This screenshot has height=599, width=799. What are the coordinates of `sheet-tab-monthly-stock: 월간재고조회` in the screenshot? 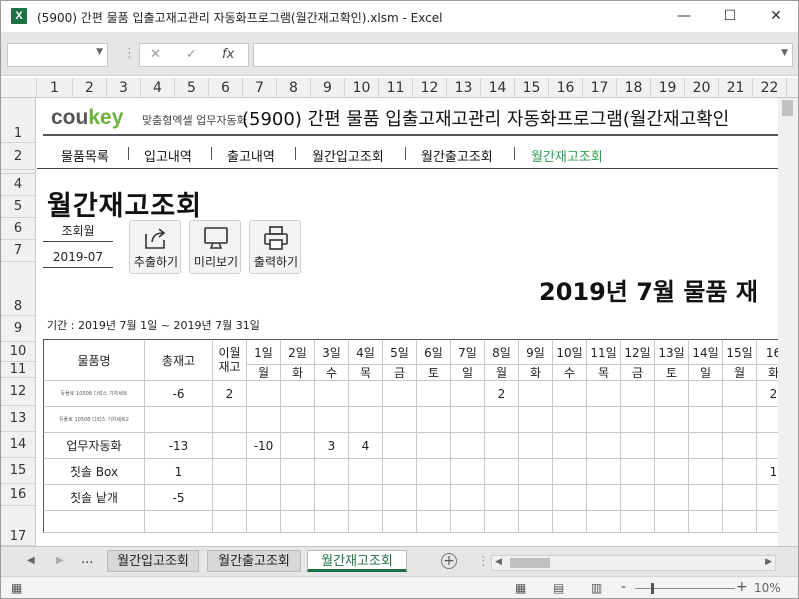 It's located at (357, 561).